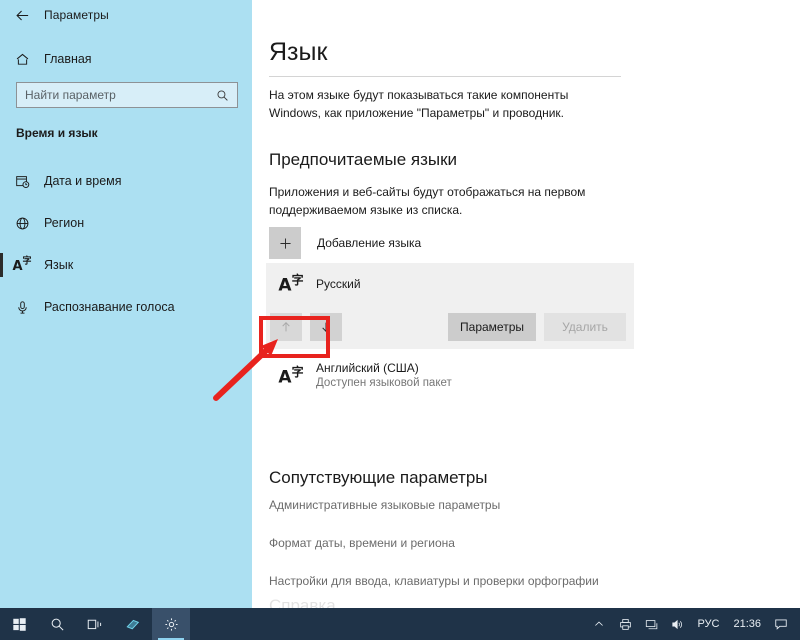 This screenshot has width=800, height=640. Describe the element at coordinates (1, 265) in the screenshot. I see `selection-indicator` at that location.